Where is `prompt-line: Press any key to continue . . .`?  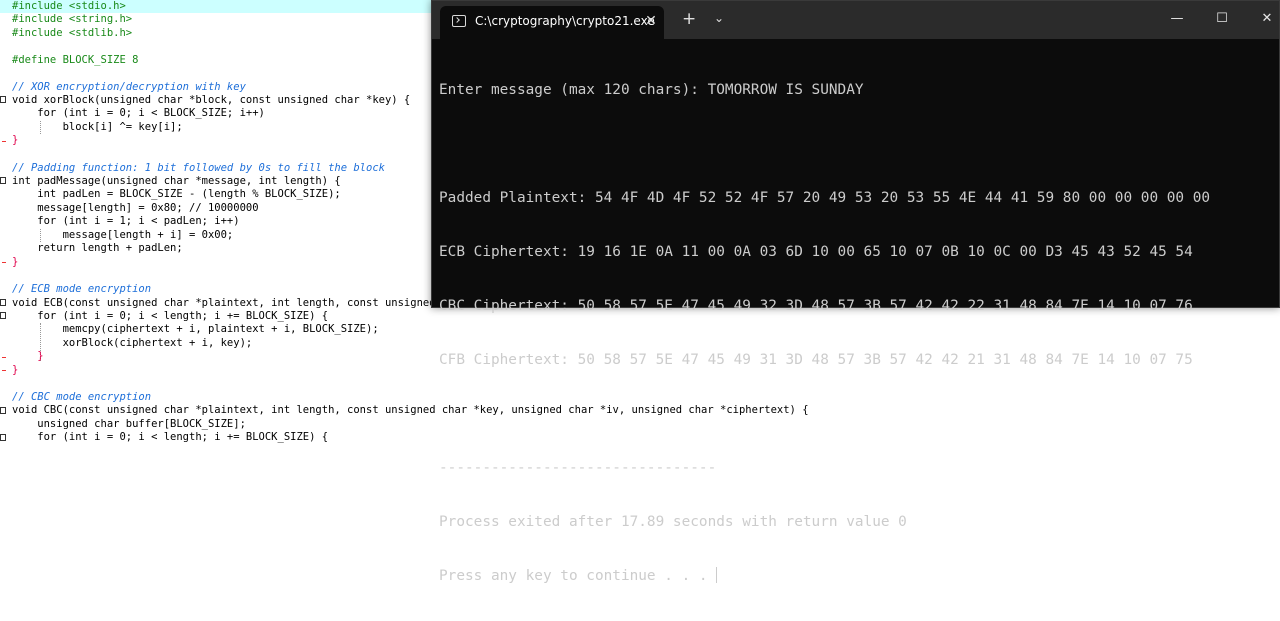 prompt-line: Press any key to continue . . . is located at coordinates (859, 576).